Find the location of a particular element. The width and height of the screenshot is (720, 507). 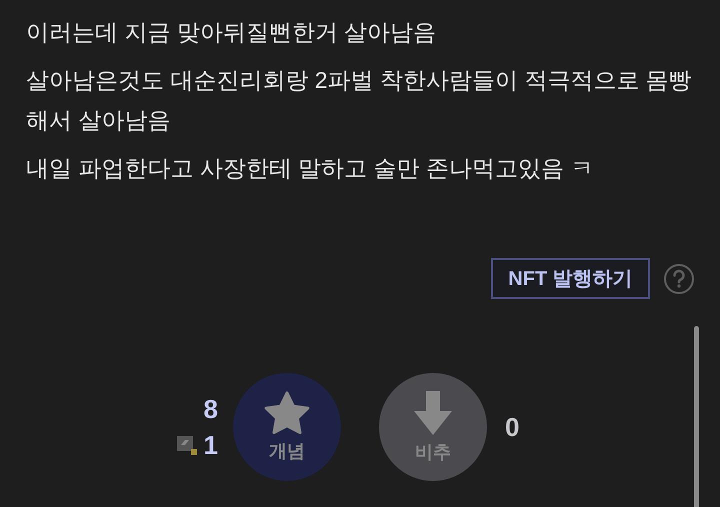

downvote-count: 0 is located at coordinates (512, 427).